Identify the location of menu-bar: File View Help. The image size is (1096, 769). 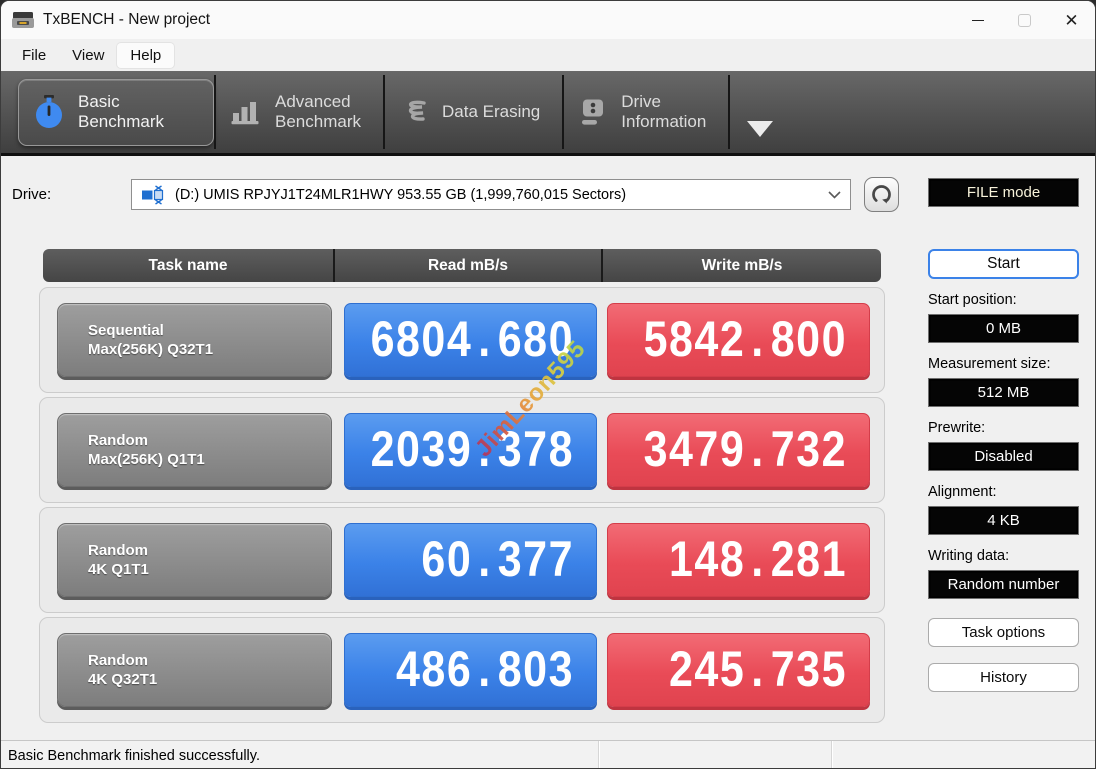
(548, 55).